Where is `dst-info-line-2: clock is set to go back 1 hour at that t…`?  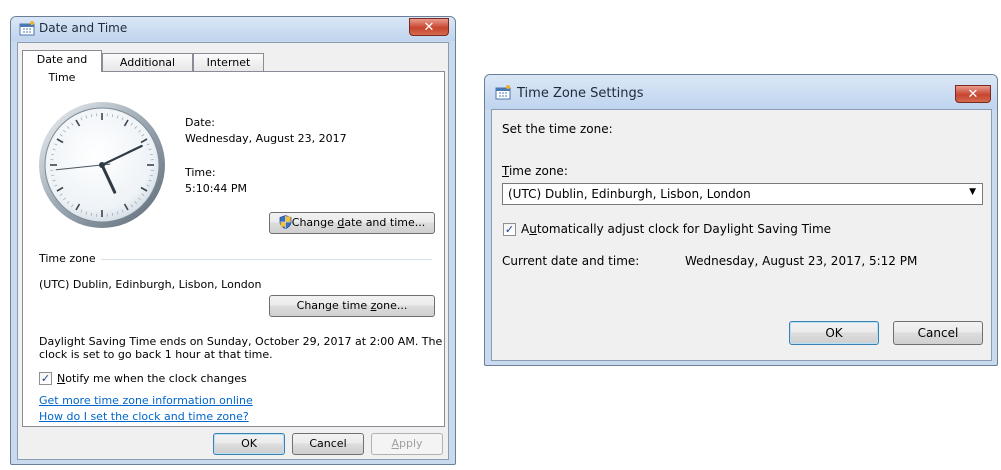 dst-info-line-2: clock is set to go back 1 hour at that t… is located at coordinates (156, 354).